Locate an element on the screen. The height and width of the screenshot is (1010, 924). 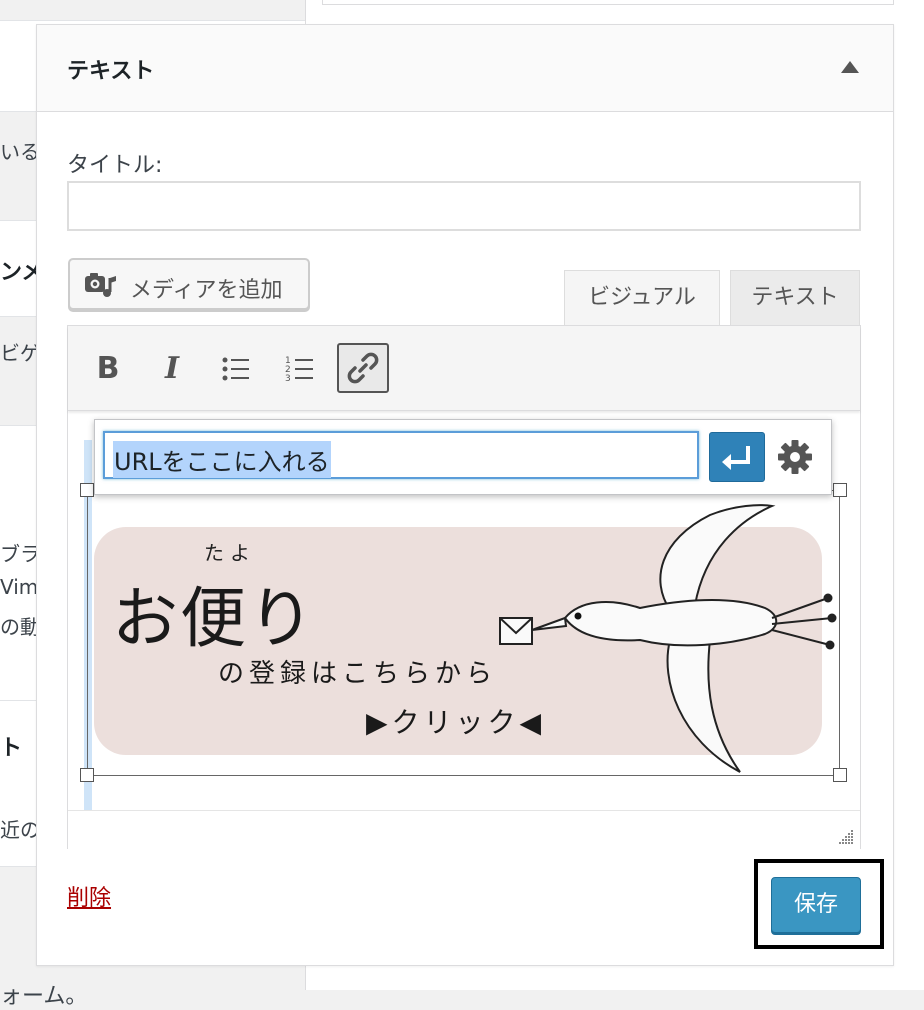
resize-handle-top-left is located at coordinates (87, 490).